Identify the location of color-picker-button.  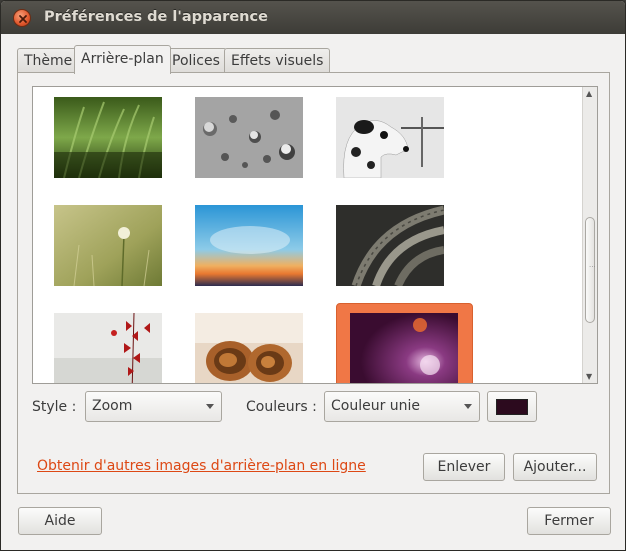
(512, 406).